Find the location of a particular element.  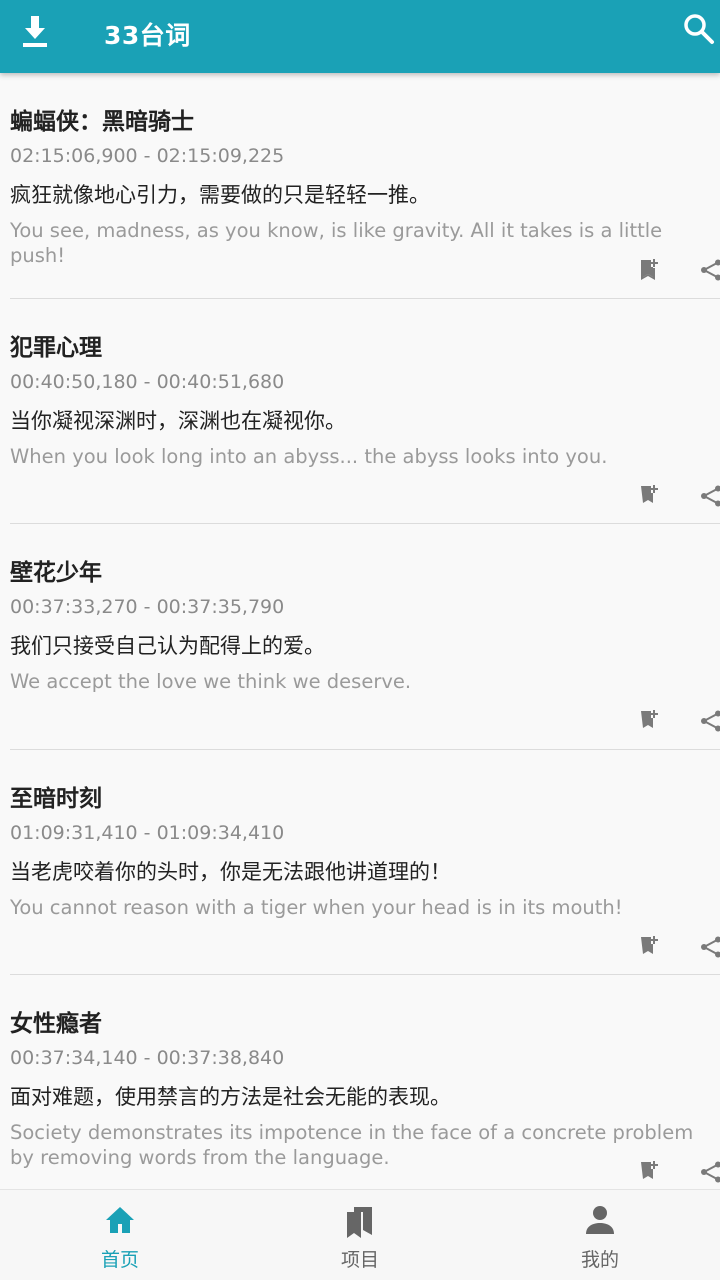

movie-title: 犯罪心理 is located at coordinates (56, 347).